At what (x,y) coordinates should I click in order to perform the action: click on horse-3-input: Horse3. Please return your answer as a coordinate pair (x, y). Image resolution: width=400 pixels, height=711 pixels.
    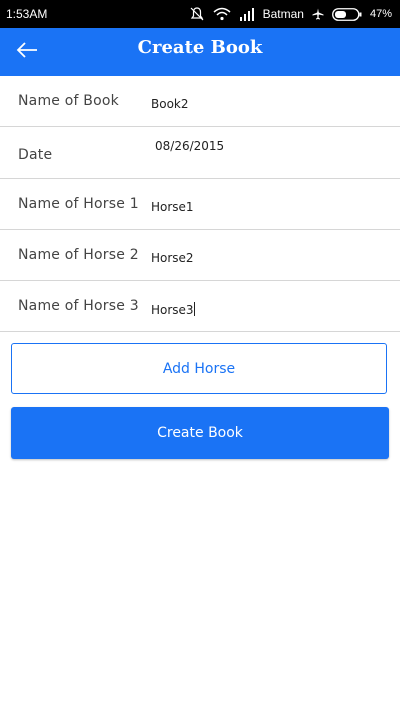
    Looking at the image, I should click on (173, 309).